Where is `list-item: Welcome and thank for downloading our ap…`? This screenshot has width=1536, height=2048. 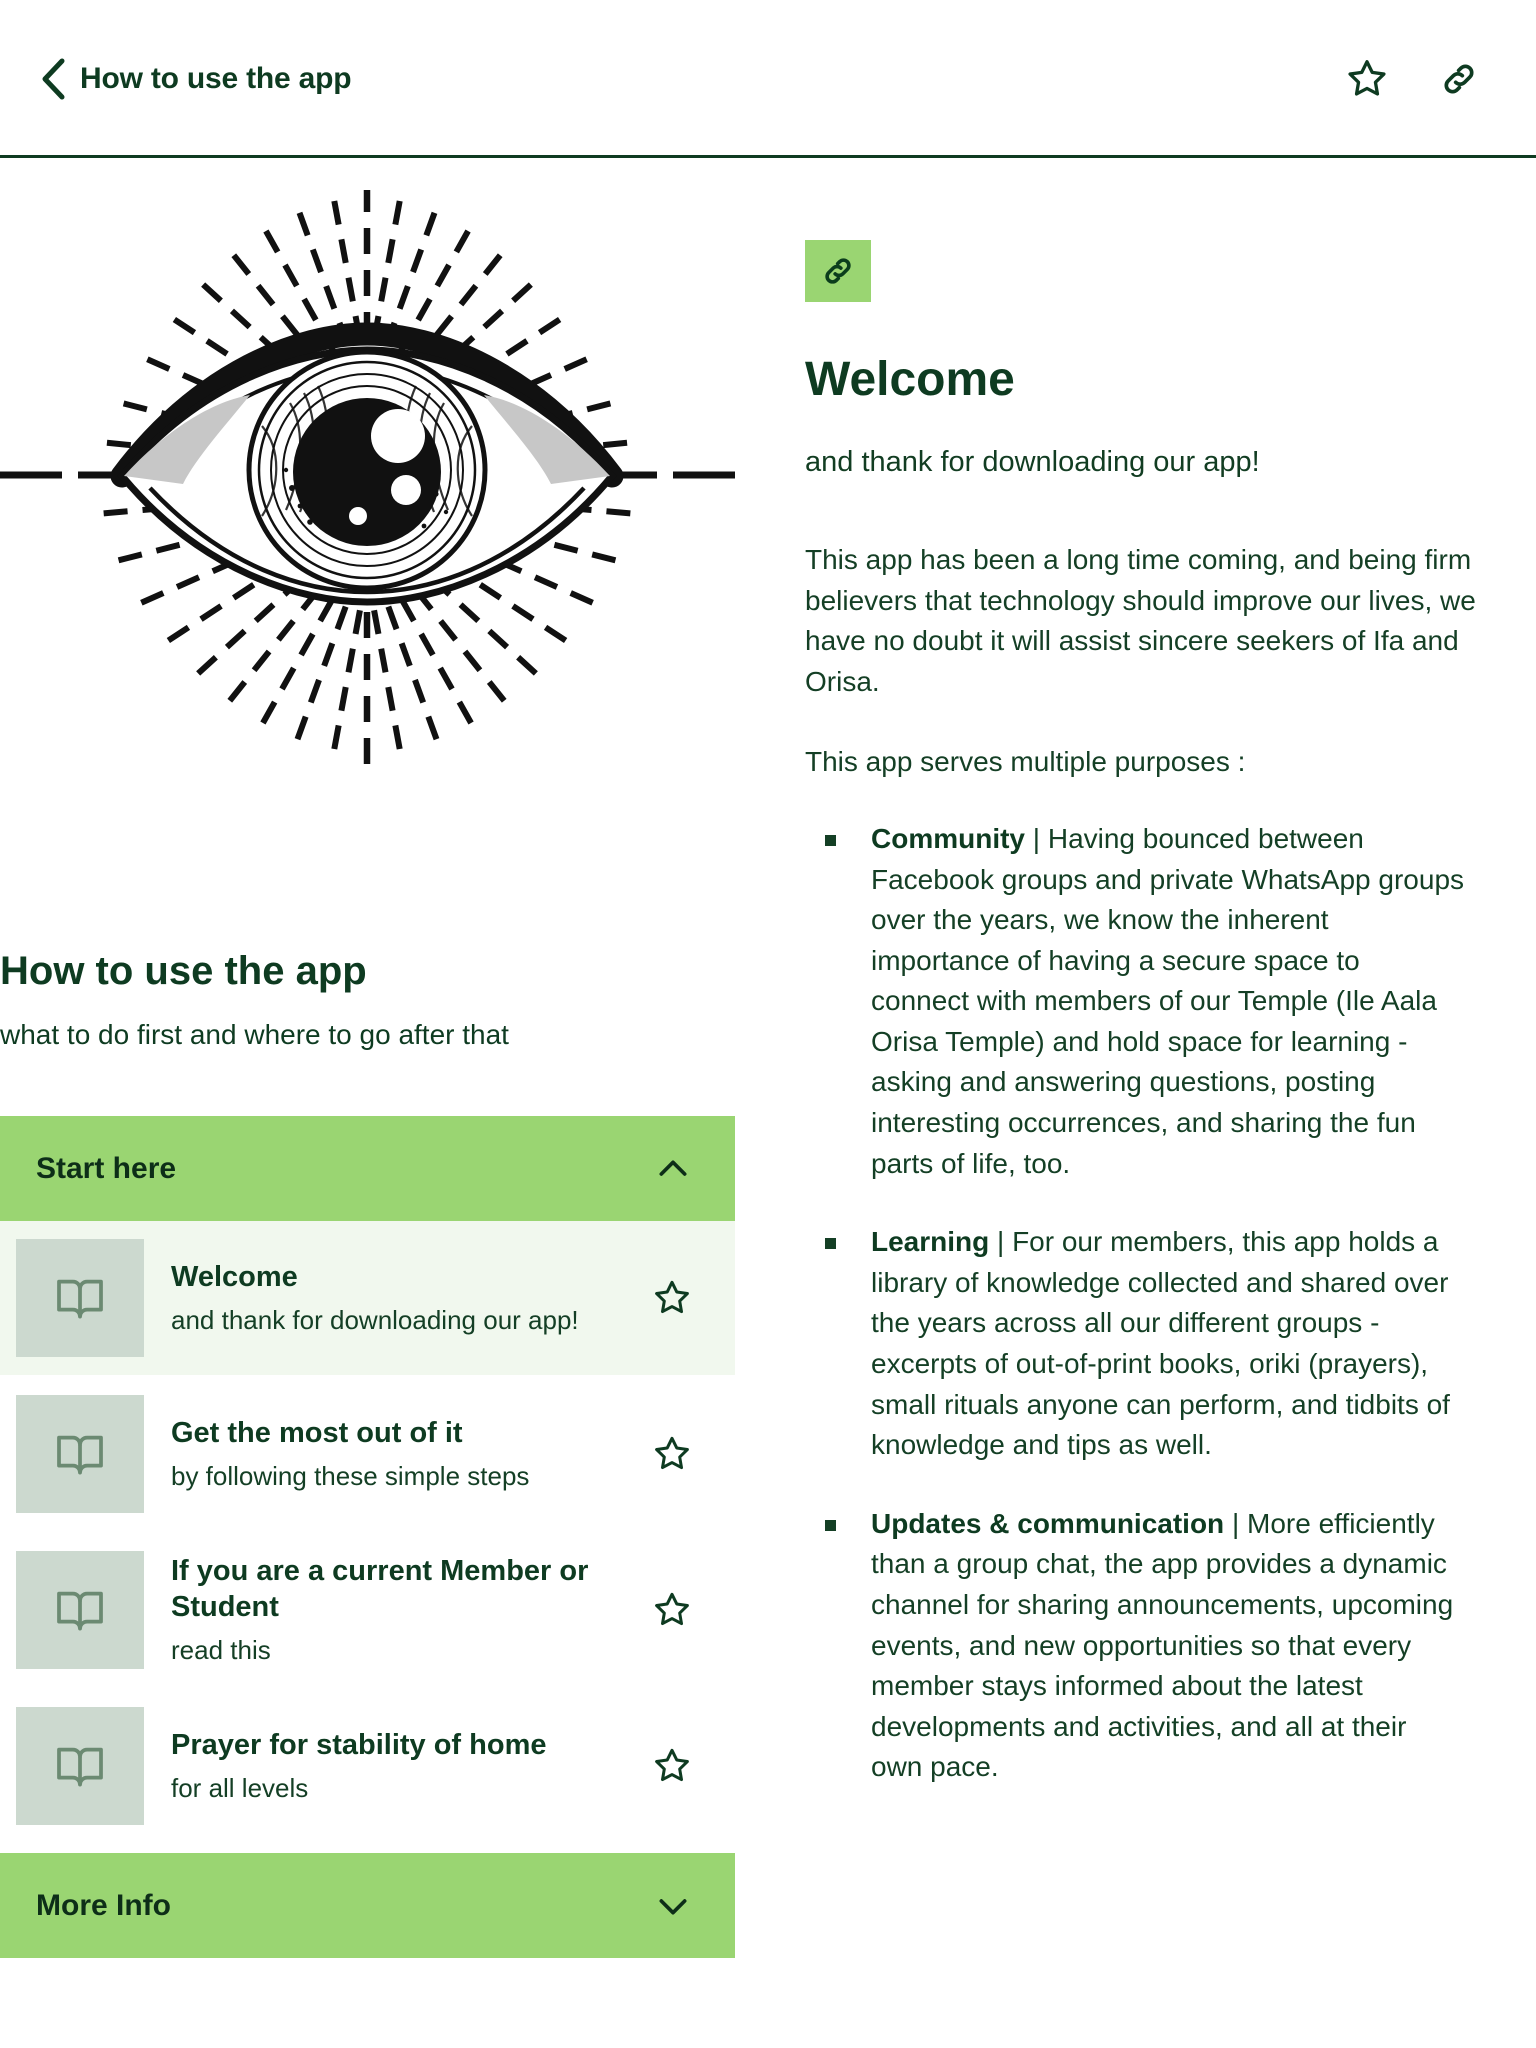
list-item: Welcome and thank for downloading our ap… is located at coordinates (367, 1299).